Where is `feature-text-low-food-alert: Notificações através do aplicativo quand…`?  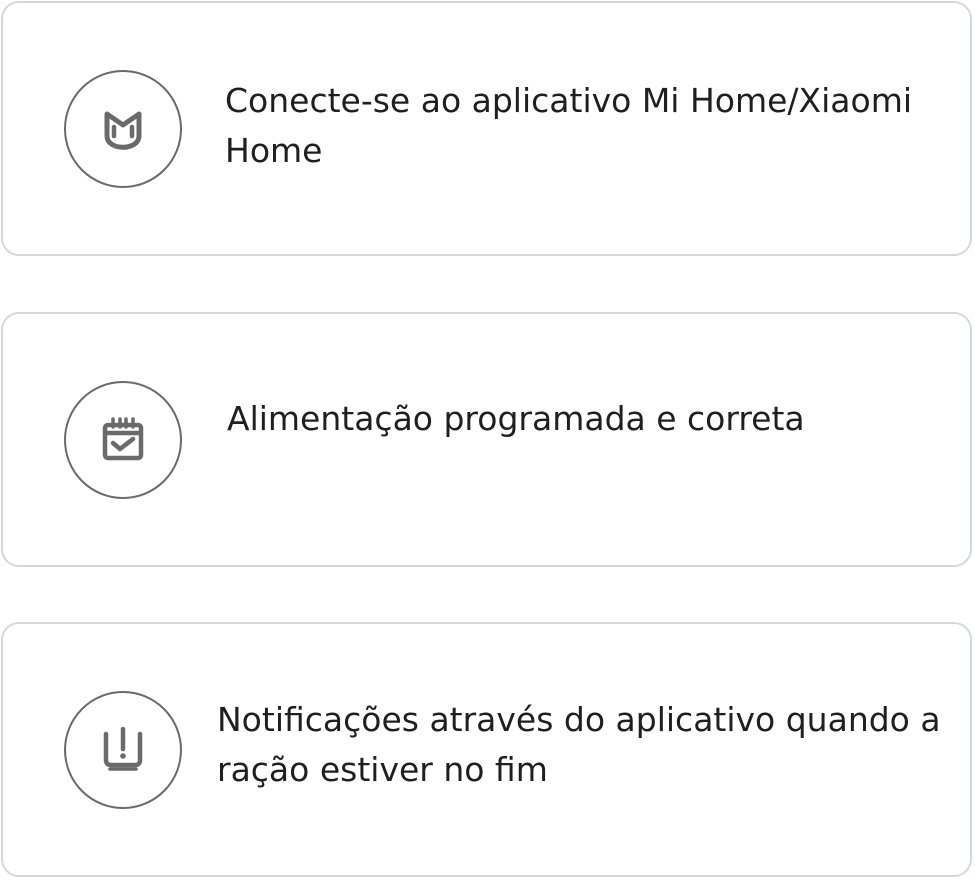
feature-text-low-food-alert: Notificações através do aplicativo quand… is located at coordinates (579, 744).